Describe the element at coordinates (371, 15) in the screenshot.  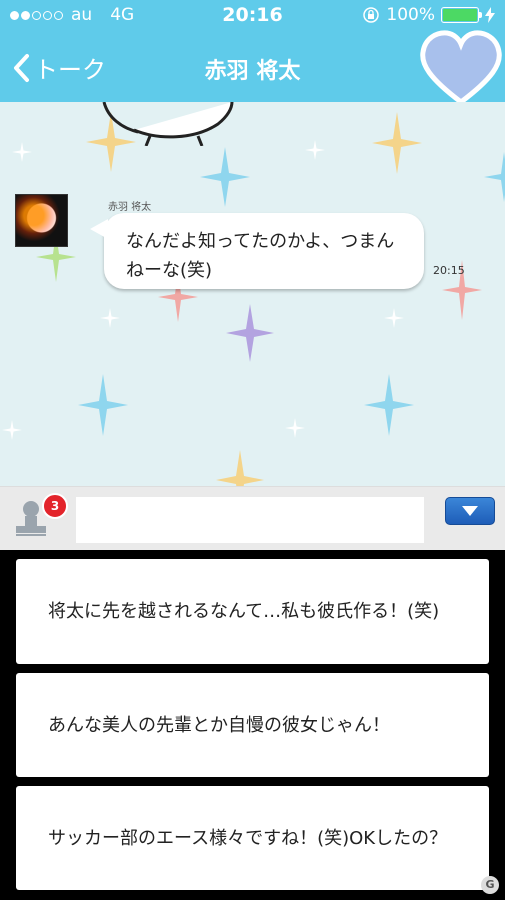
I see `rotation-lock-icon` at that location.